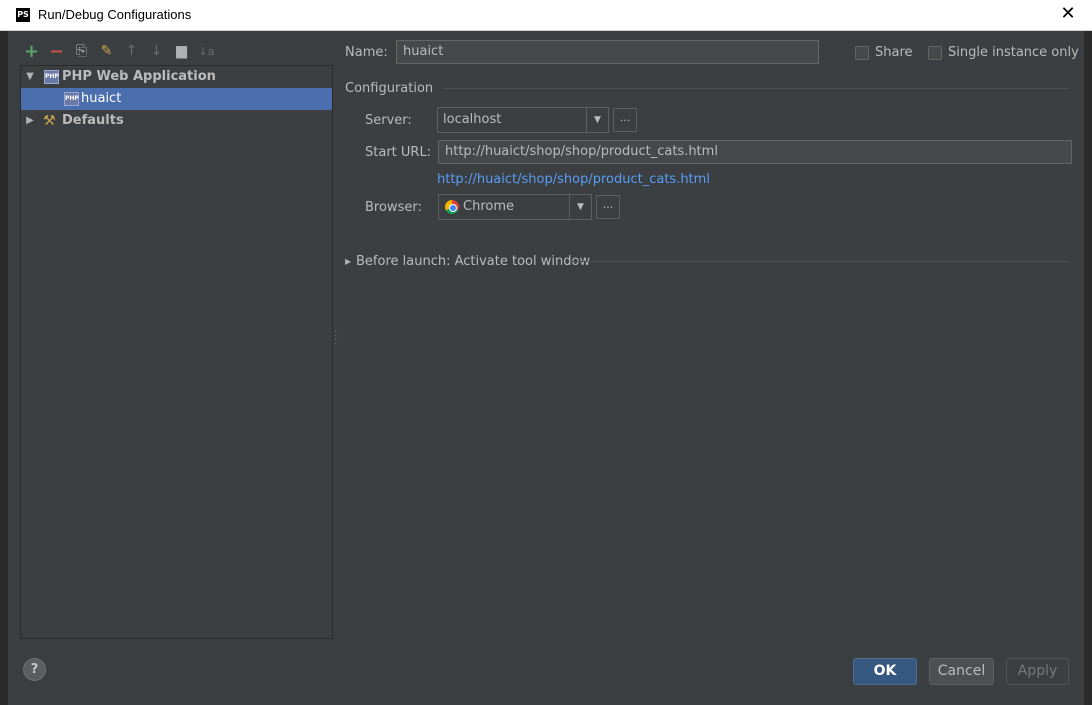 The height and width of the screenshot is (705, 1092). Describe the element at coordinates (1013, 52) in the screenshot. I see `single-instance-label: Single instance only` at that location.